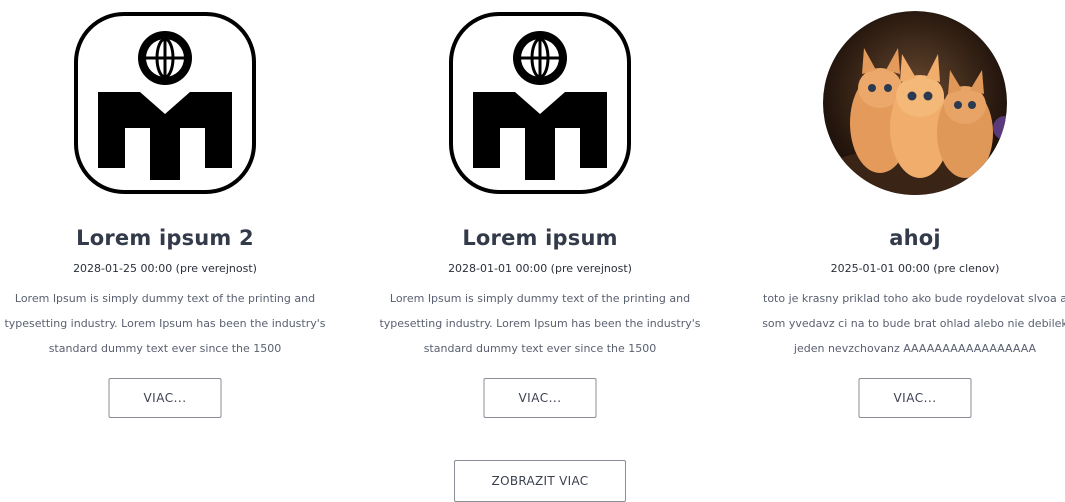 The width and height of the screenshot is (1065, 502). What do you see at coordinates (540, 481) in the screenshot?
I see `show-more-button: ZOBRAZIT VIAC` at bounding box center [540, 481].